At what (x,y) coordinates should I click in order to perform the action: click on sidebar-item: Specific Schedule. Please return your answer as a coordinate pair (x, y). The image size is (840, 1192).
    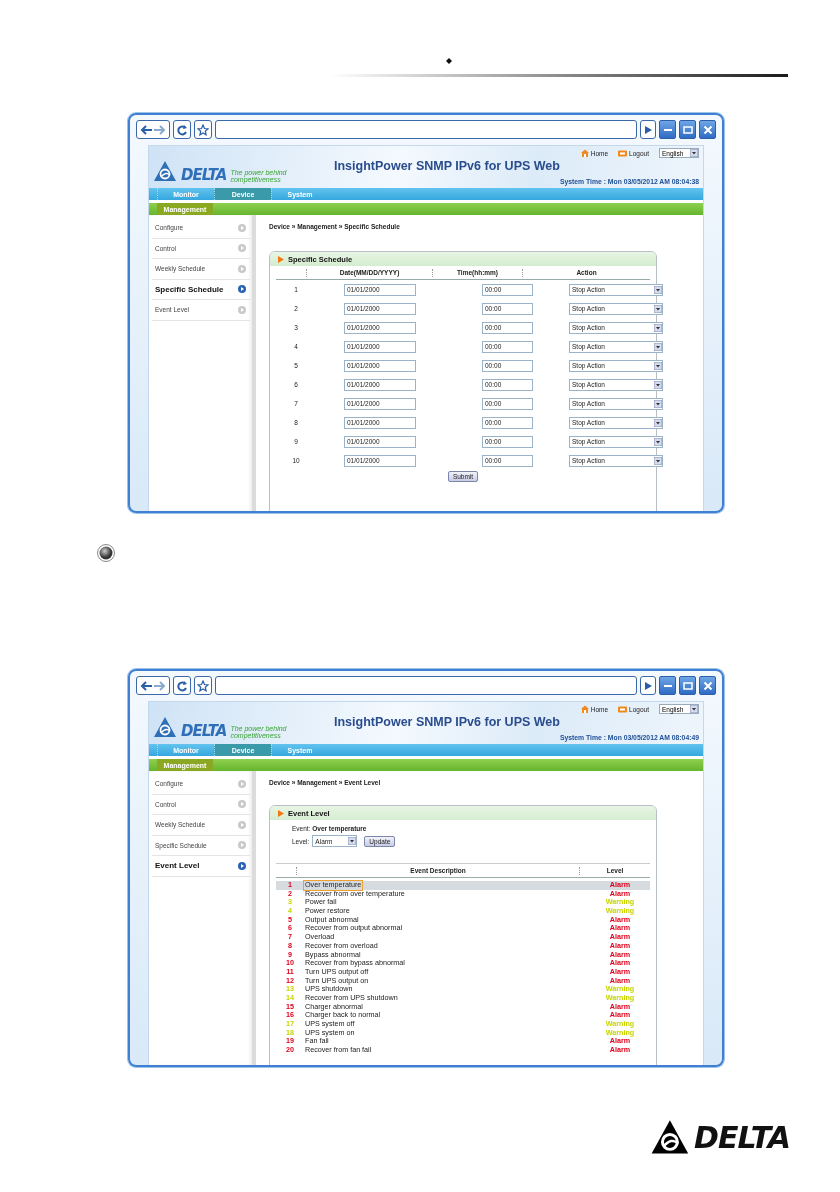
    Looking at the image, I should click on (201, 289).